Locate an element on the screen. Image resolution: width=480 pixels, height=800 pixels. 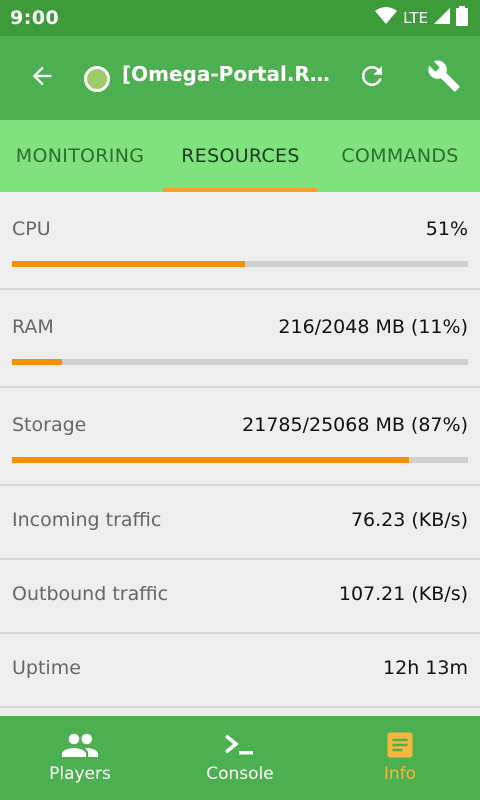
outbound-traffic-row: Outbound traffic 107.21 (KB/s) is located at coordinates (240, 597).